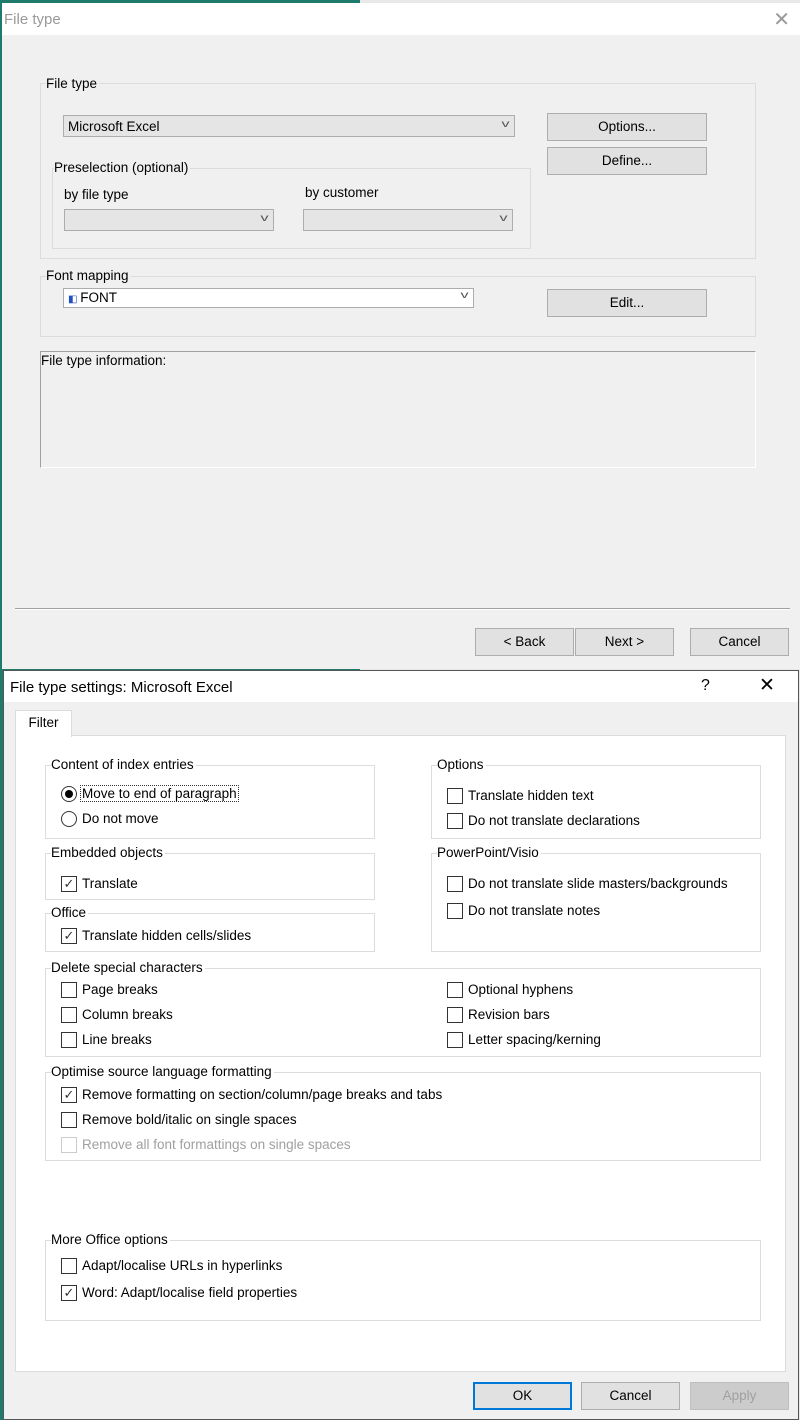 This screenshot has width=800, height=1420. I want to click on dialog-title: File type, so click(32, 19).